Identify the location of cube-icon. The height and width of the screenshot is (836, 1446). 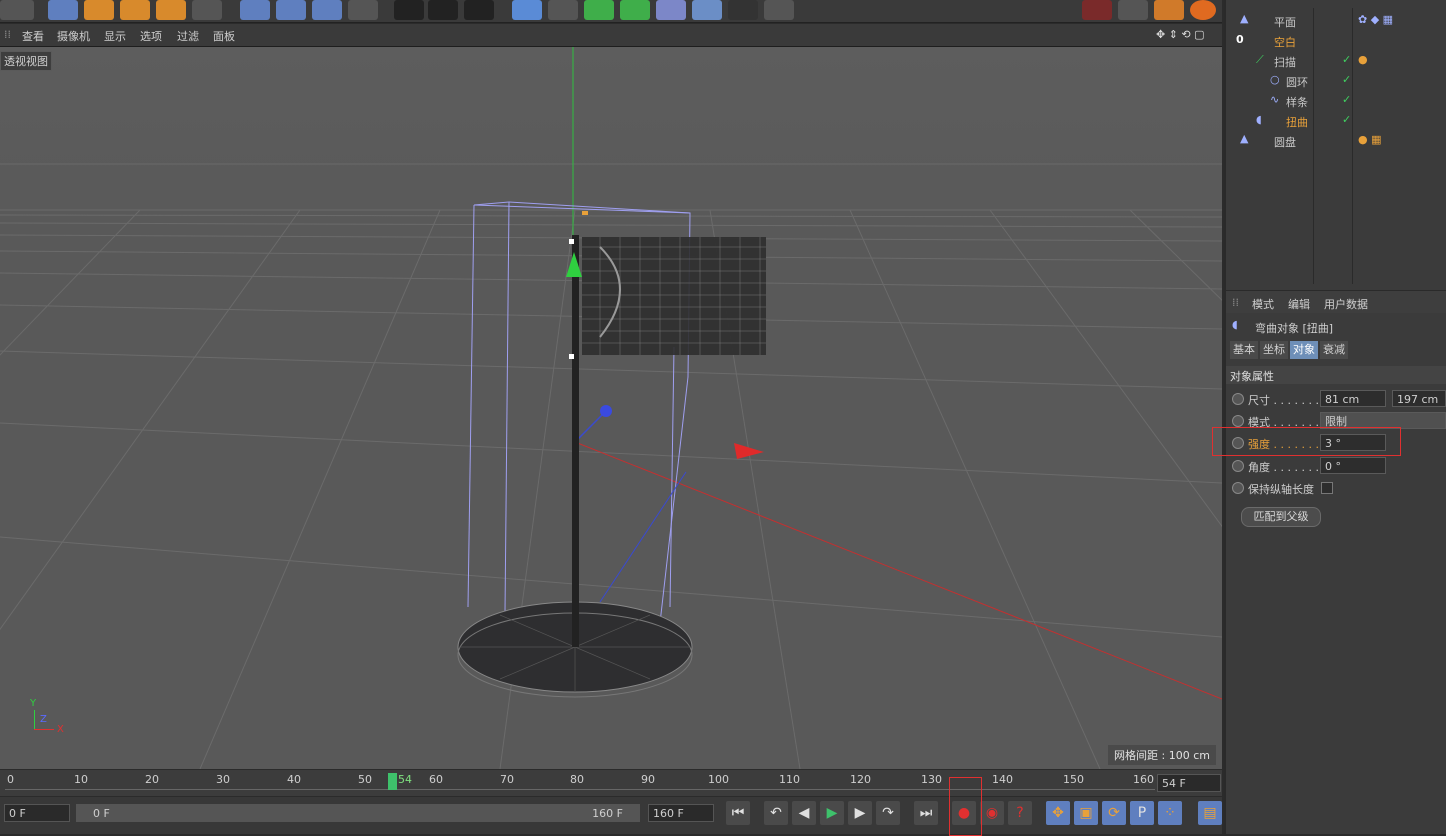
(527, 10).